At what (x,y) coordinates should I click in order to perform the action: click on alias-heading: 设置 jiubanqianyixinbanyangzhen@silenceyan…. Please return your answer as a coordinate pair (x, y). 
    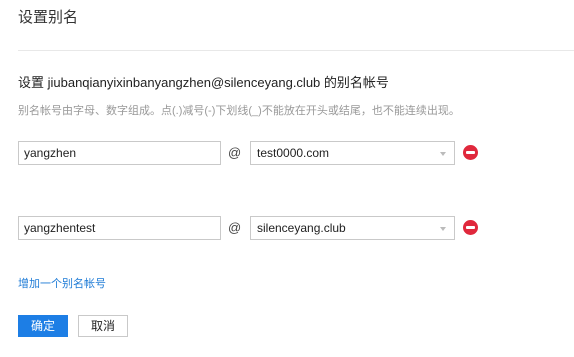
    Looking at the image, I should click on (203, 82).